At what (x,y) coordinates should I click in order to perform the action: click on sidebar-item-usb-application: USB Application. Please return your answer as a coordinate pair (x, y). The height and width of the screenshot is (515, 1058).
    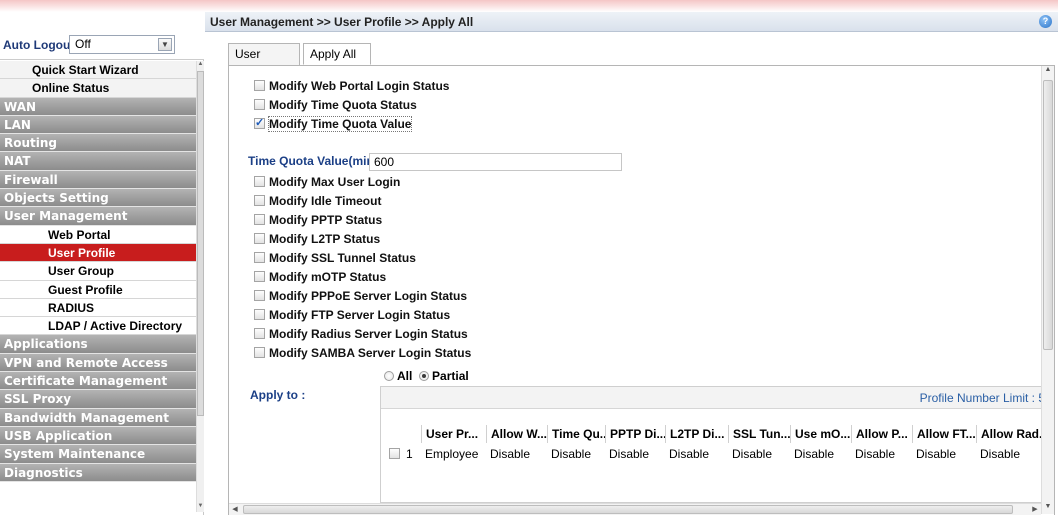
    Looking at the image, I should click on (98, 436).